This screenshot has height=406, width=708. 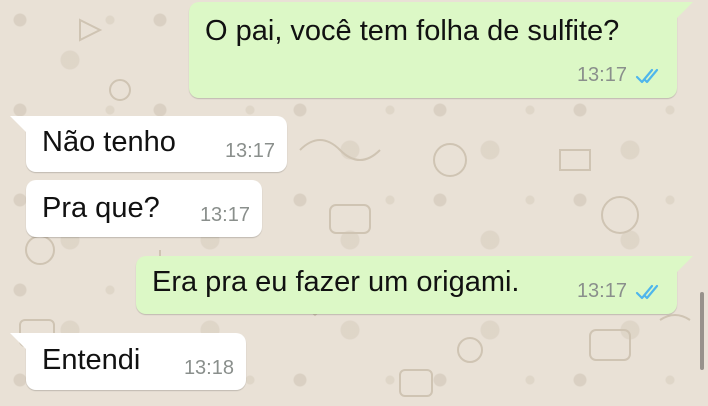 I want to click on message-bubble-outgoing: Era pra eu fazer um origami. 13:17, so click(x=406, y=285).